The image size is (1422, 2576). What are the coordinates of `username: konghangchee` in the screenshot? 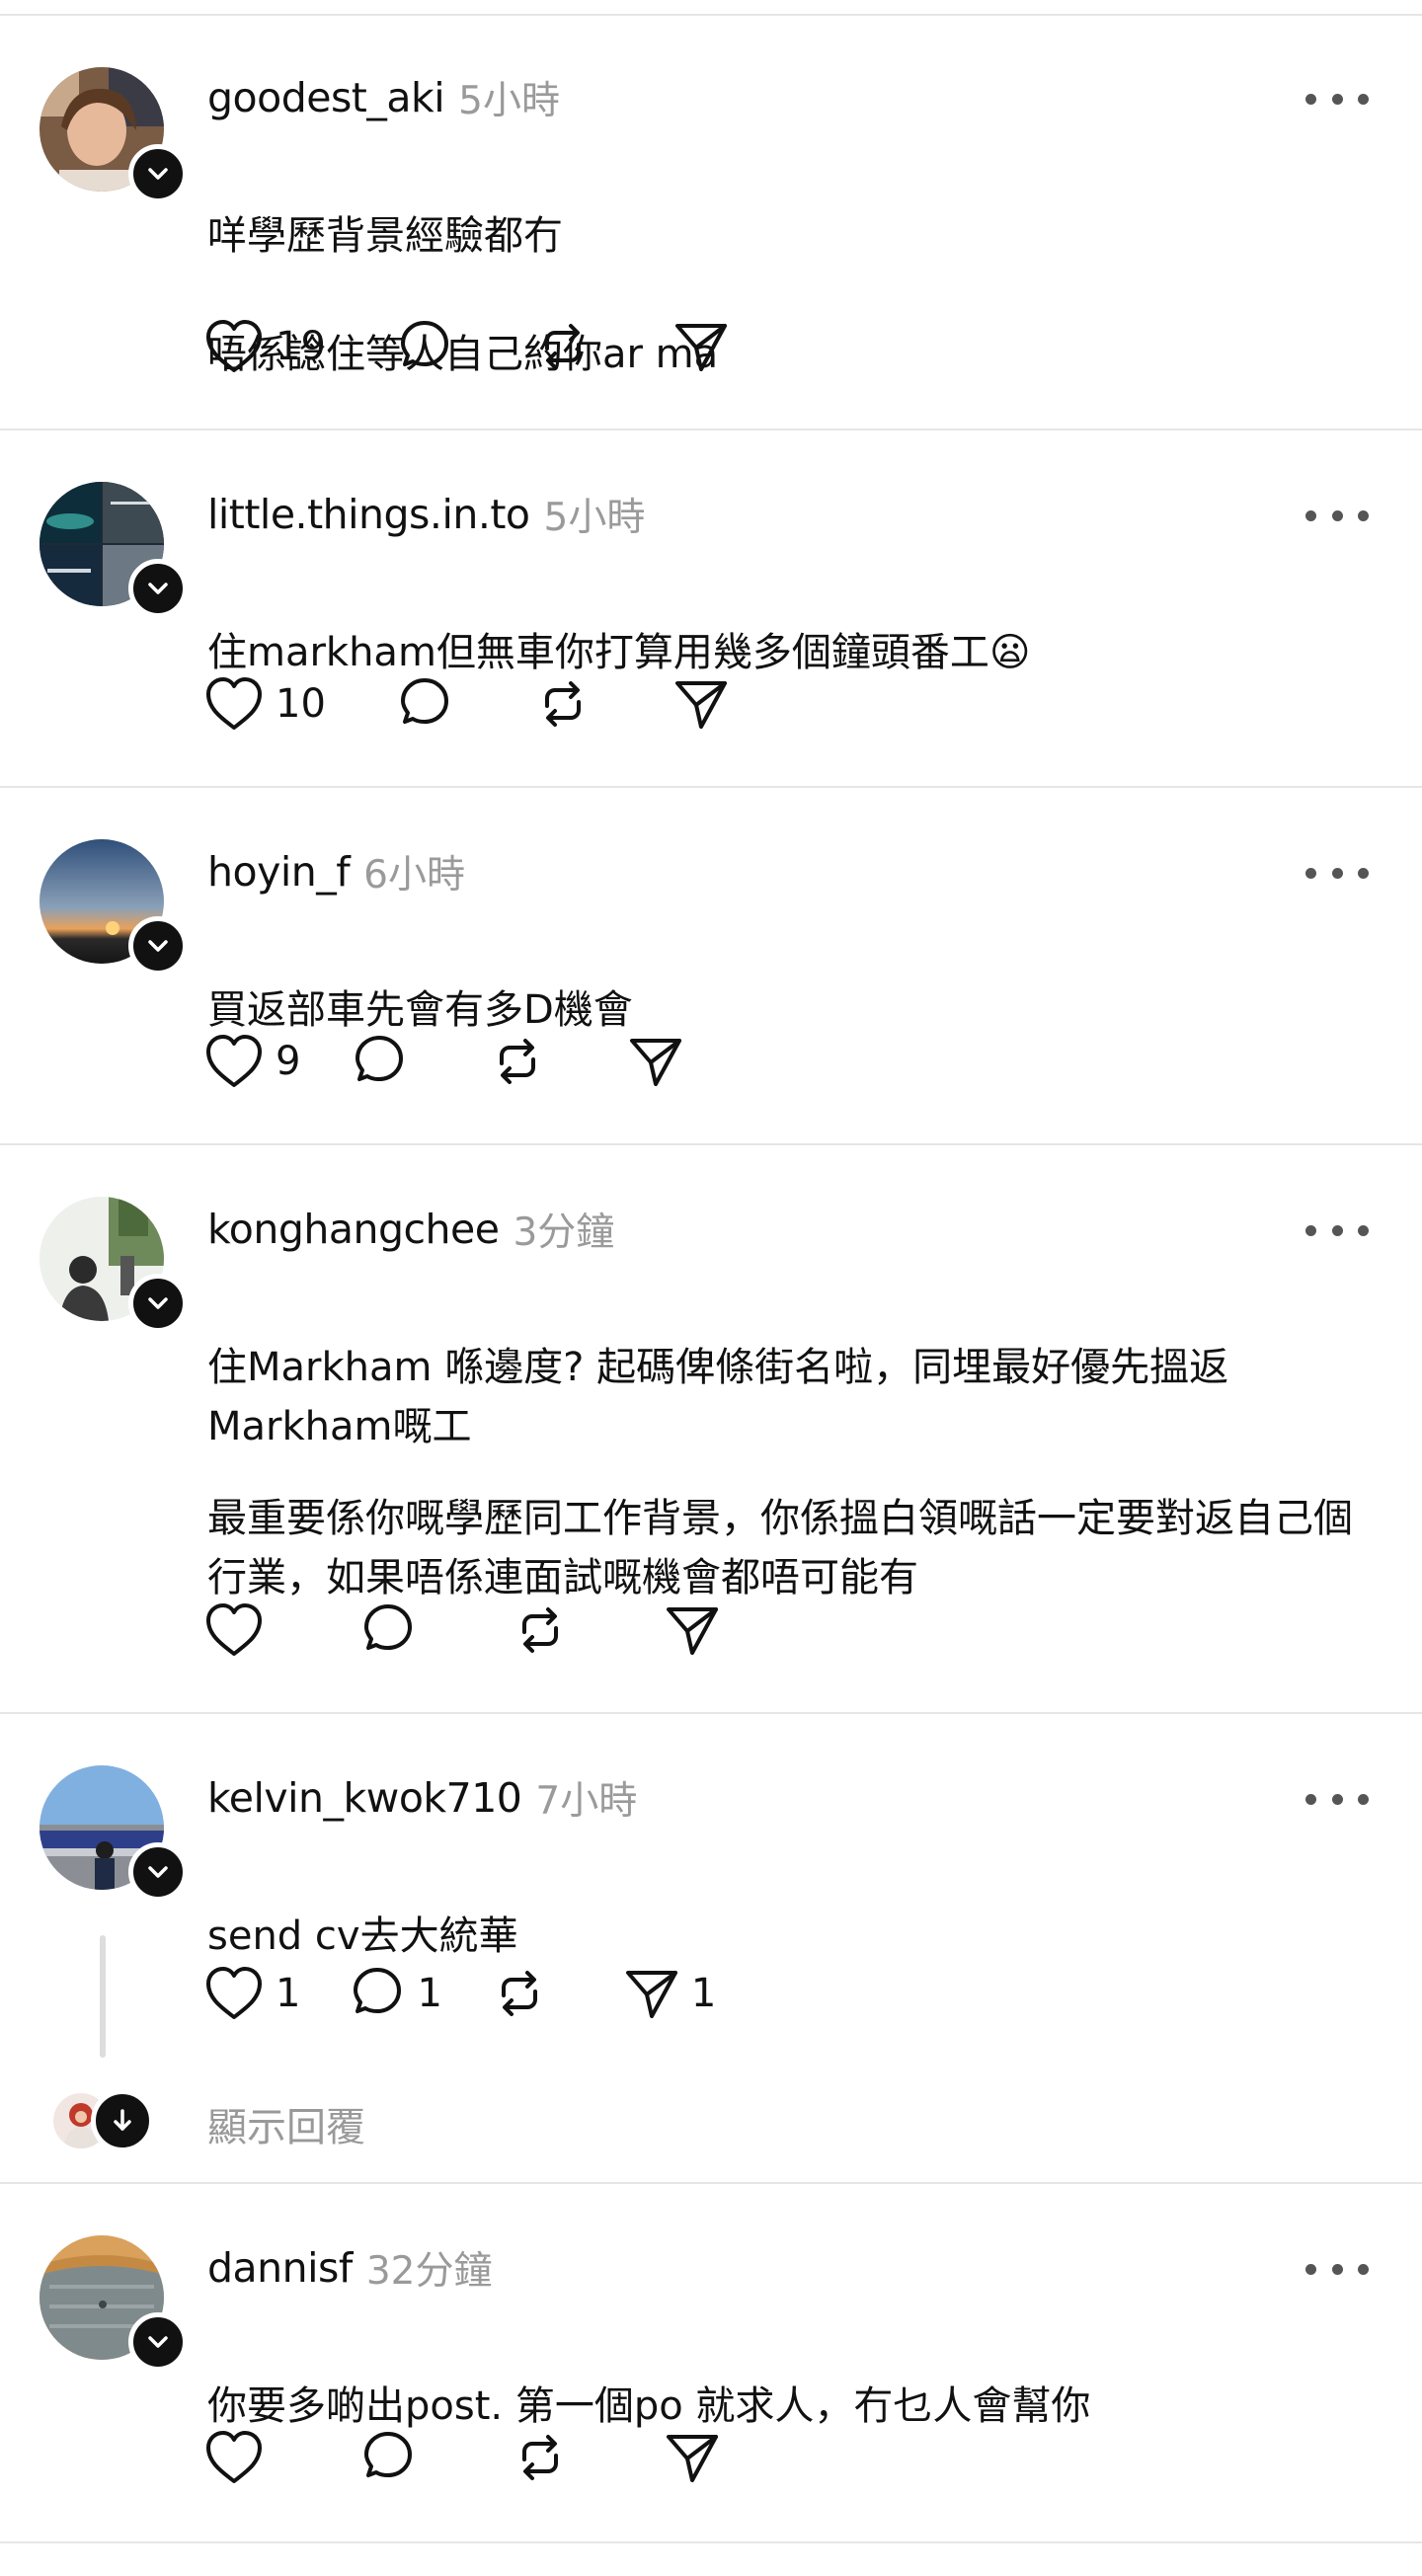 It's located at (354, 1229).